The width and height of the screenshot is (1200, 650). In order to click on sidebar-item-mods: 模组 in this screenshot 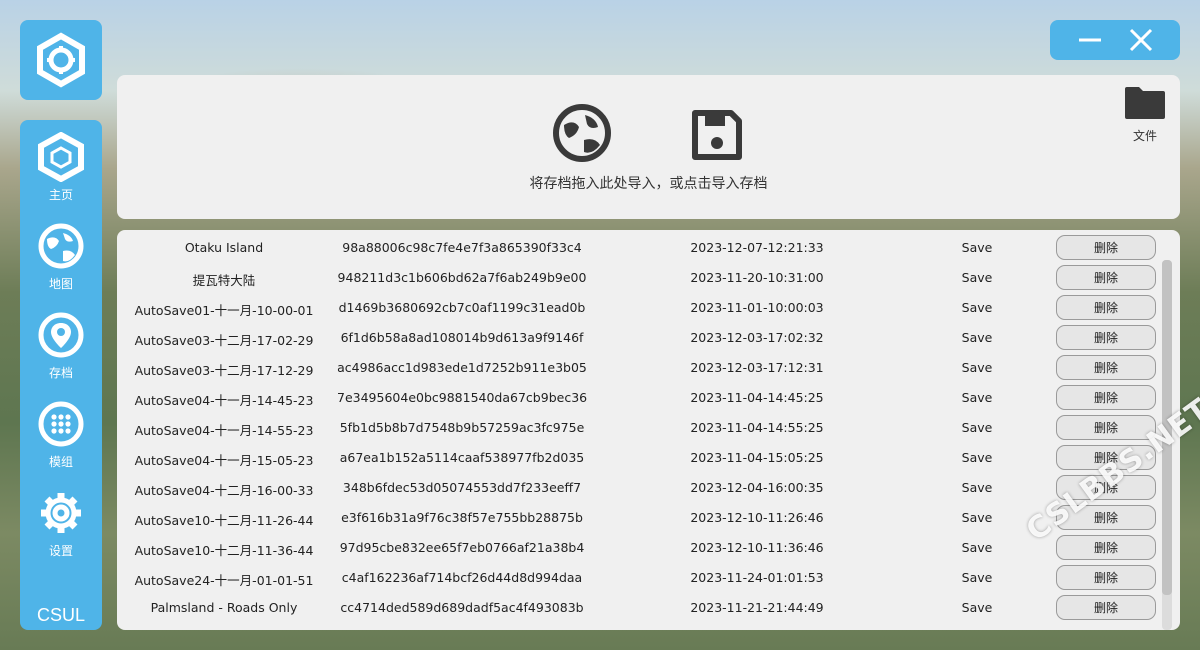, I will do `click(61, 441)`.